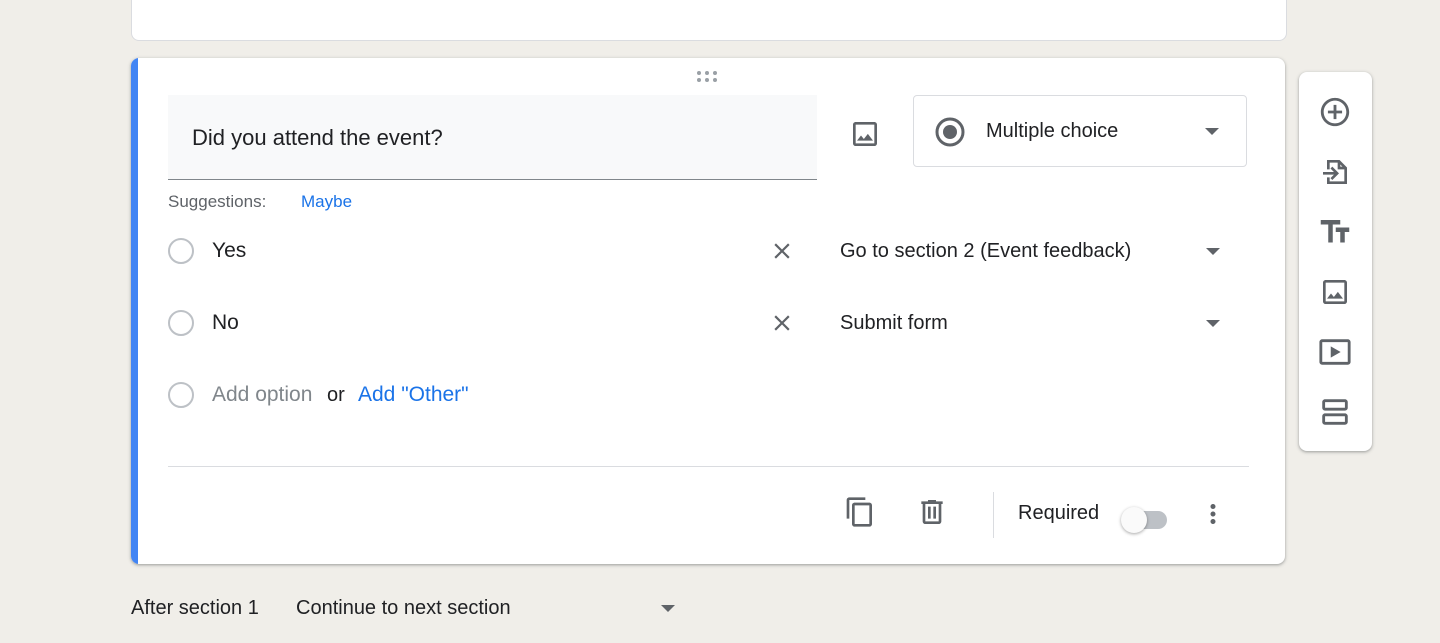  I want to click on footer-divider, so click(708, 466).